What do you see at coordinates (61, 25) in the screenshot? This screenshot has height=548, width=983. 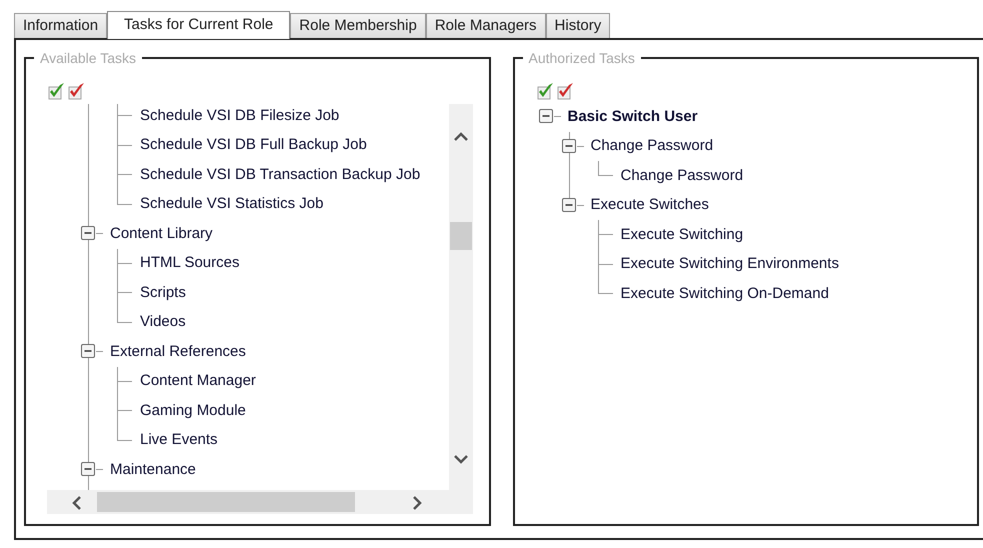 I see `tab: Information` at bounding box center [61, 25].